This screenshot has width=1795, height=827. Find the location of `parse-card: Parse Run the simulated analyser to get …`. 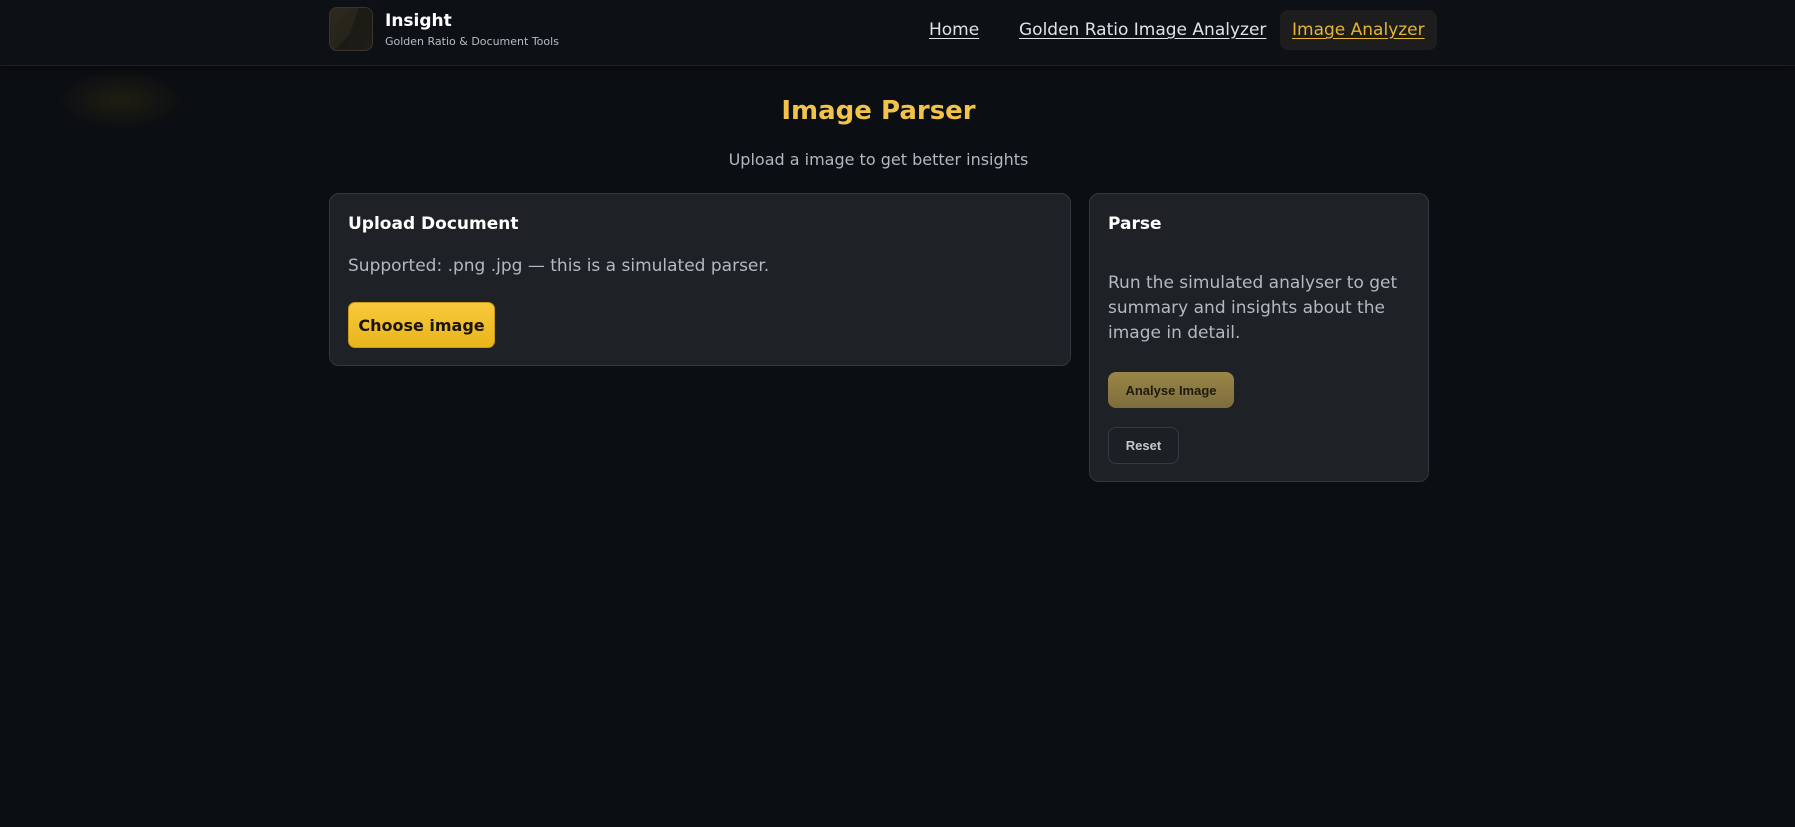

parse-card: Parse Run the simulated analyser to get … is located at coordinates (1259, 337).